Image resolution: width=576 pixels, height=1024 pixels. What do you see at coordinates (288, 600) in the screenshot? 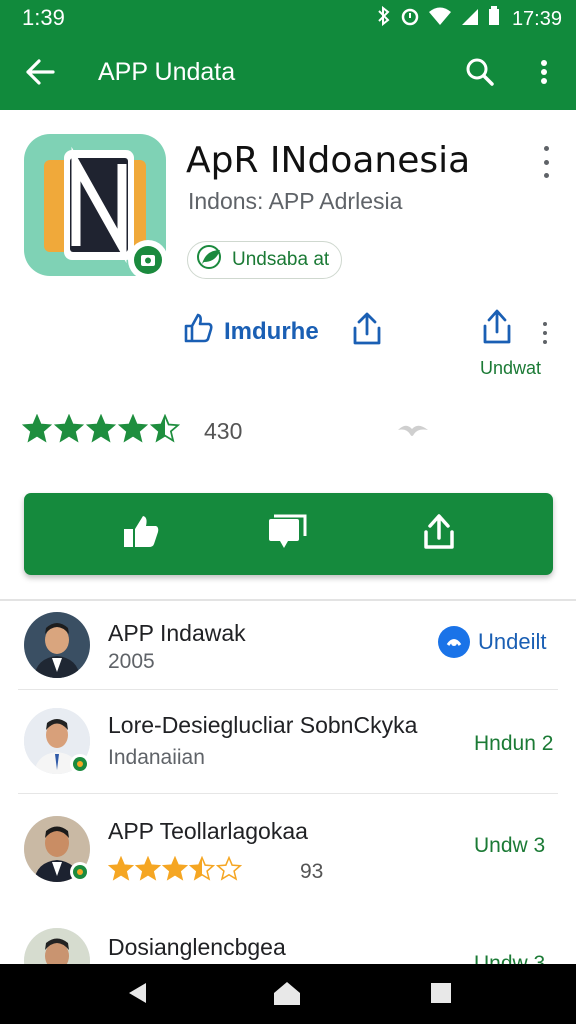
I see `section-divider` at bounding box center [288, 600].